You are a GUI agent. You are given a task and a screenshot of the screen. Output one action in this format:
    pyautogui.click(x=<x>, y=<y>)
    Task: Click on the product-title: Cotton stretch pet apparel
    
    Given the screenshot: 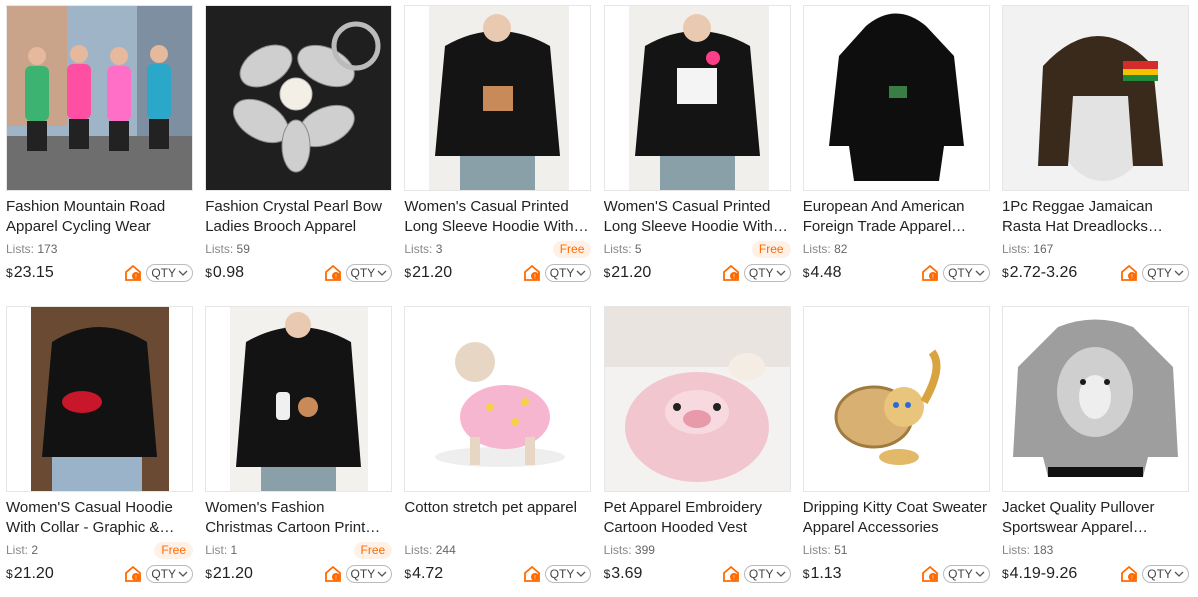 What is the action you would take?
    pyautogui.click(x=497, y=518)
    